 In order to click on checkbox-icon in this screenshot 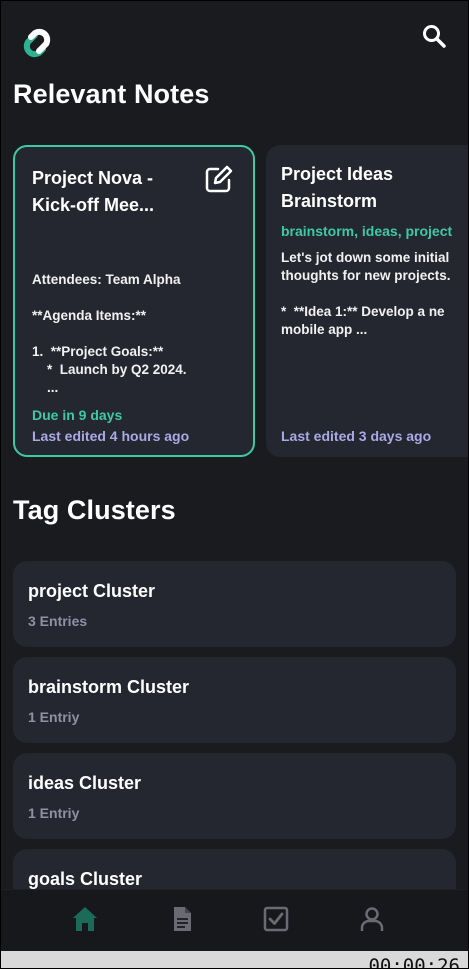, I will do `click(276, 919)`.